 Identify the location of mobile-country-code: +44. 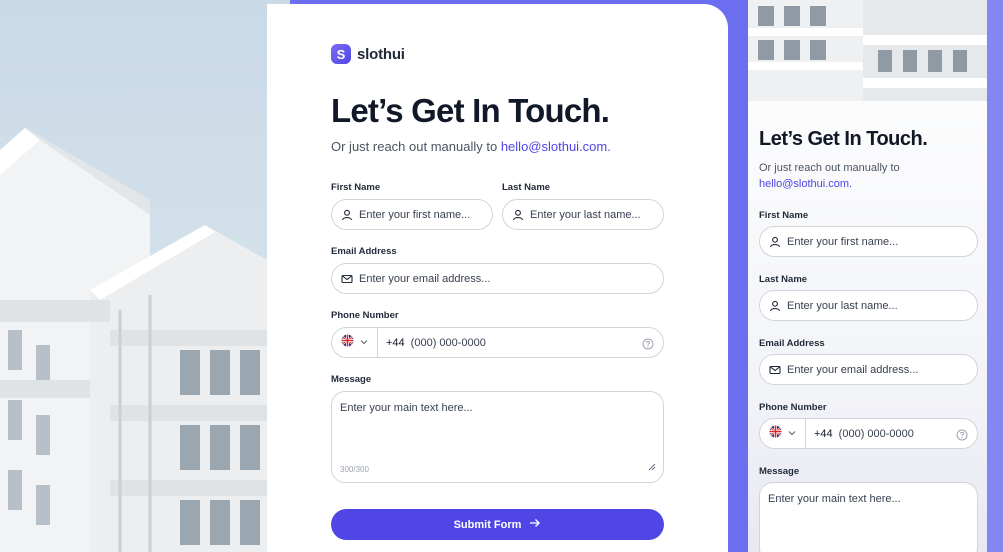
(823, 433).